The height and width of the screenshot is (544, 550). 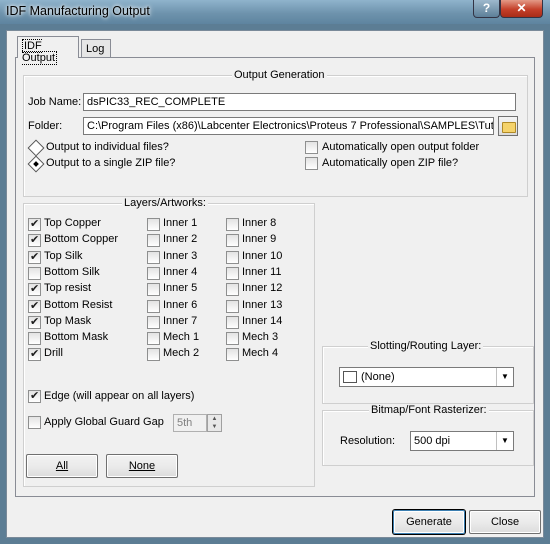 What do you see at coordinates (426, 377) in the screenshot?
I see `slotting-dropdown: (None) ▼` at bounding box center [426, 377].